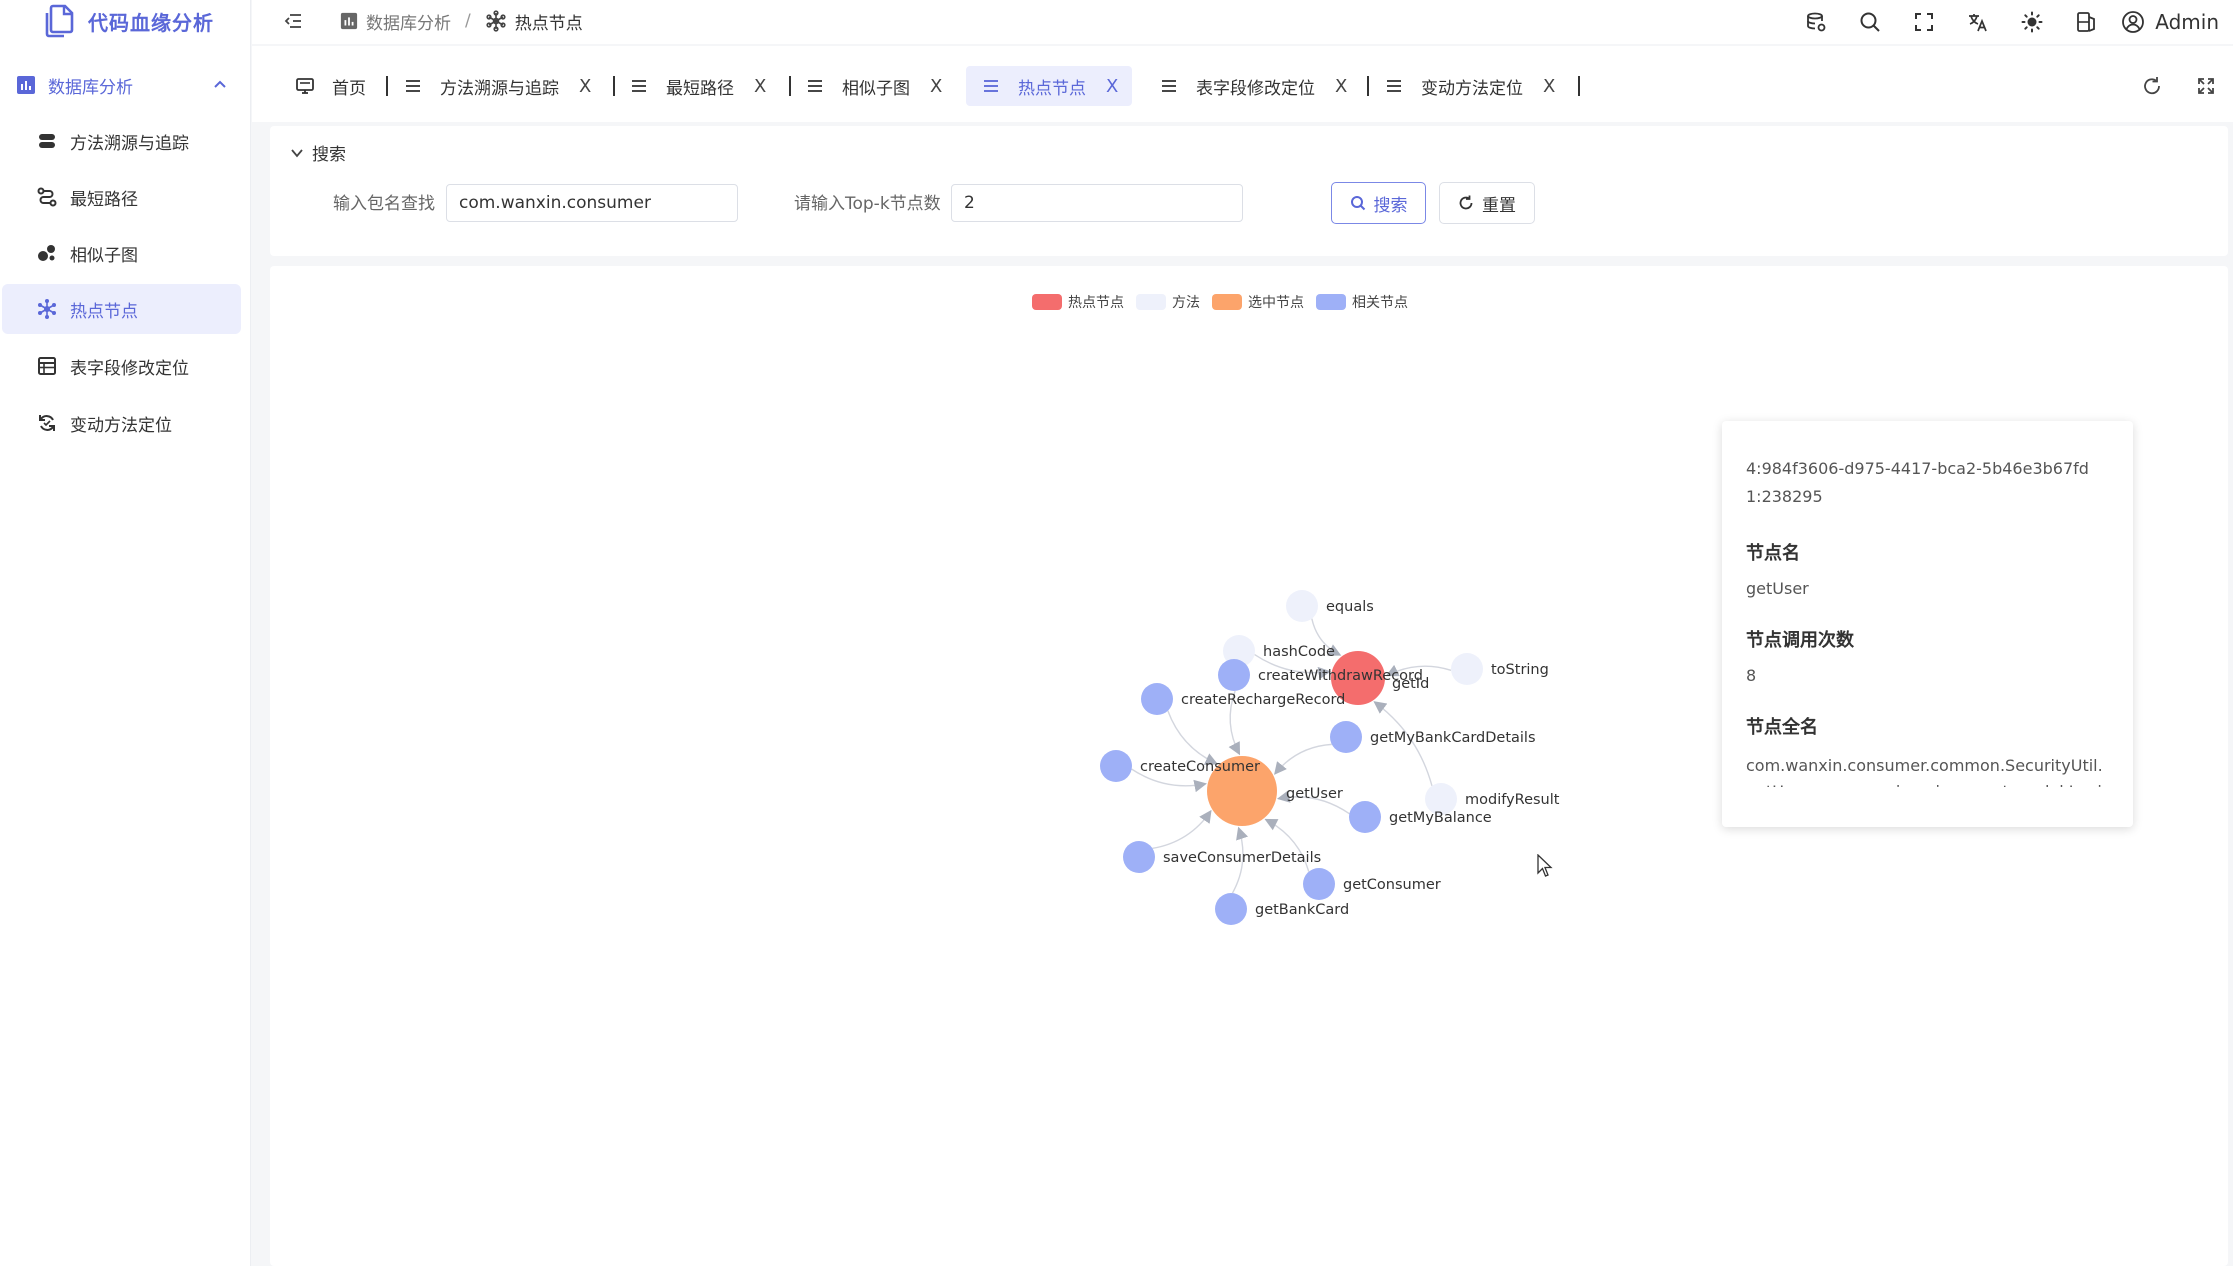 The height and width of the screenshot is (1266, 2233). I want to click on tab-label: 变动方法定位, so click(1472, 88).